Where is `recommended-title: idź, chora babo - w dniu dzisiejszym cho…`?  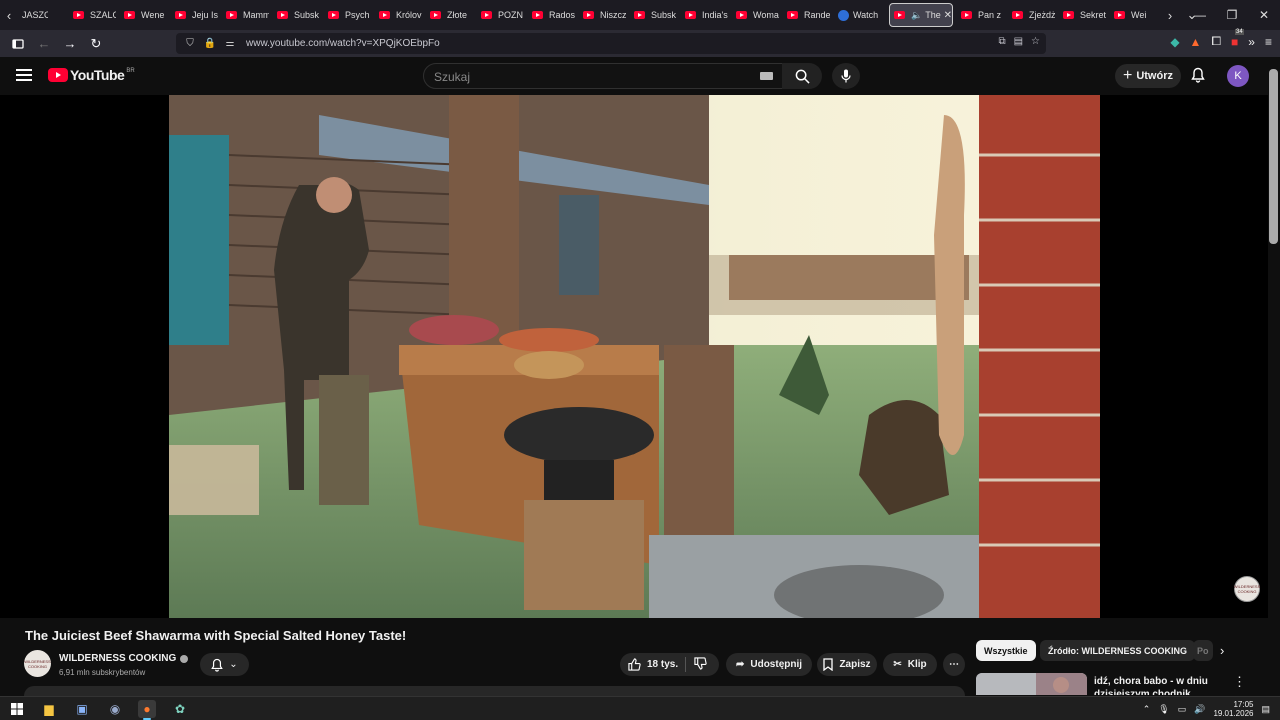 recommended-title: idź, chora babo - w dniu dzisiejszym cho… is located at coordinates (1161, 685).